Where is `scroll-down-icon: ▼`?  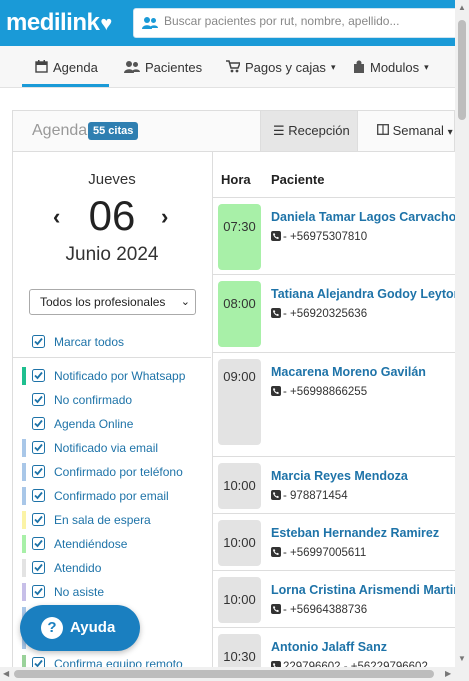
scroll-down-icon: ▼ is located at coordinates (462, 658).